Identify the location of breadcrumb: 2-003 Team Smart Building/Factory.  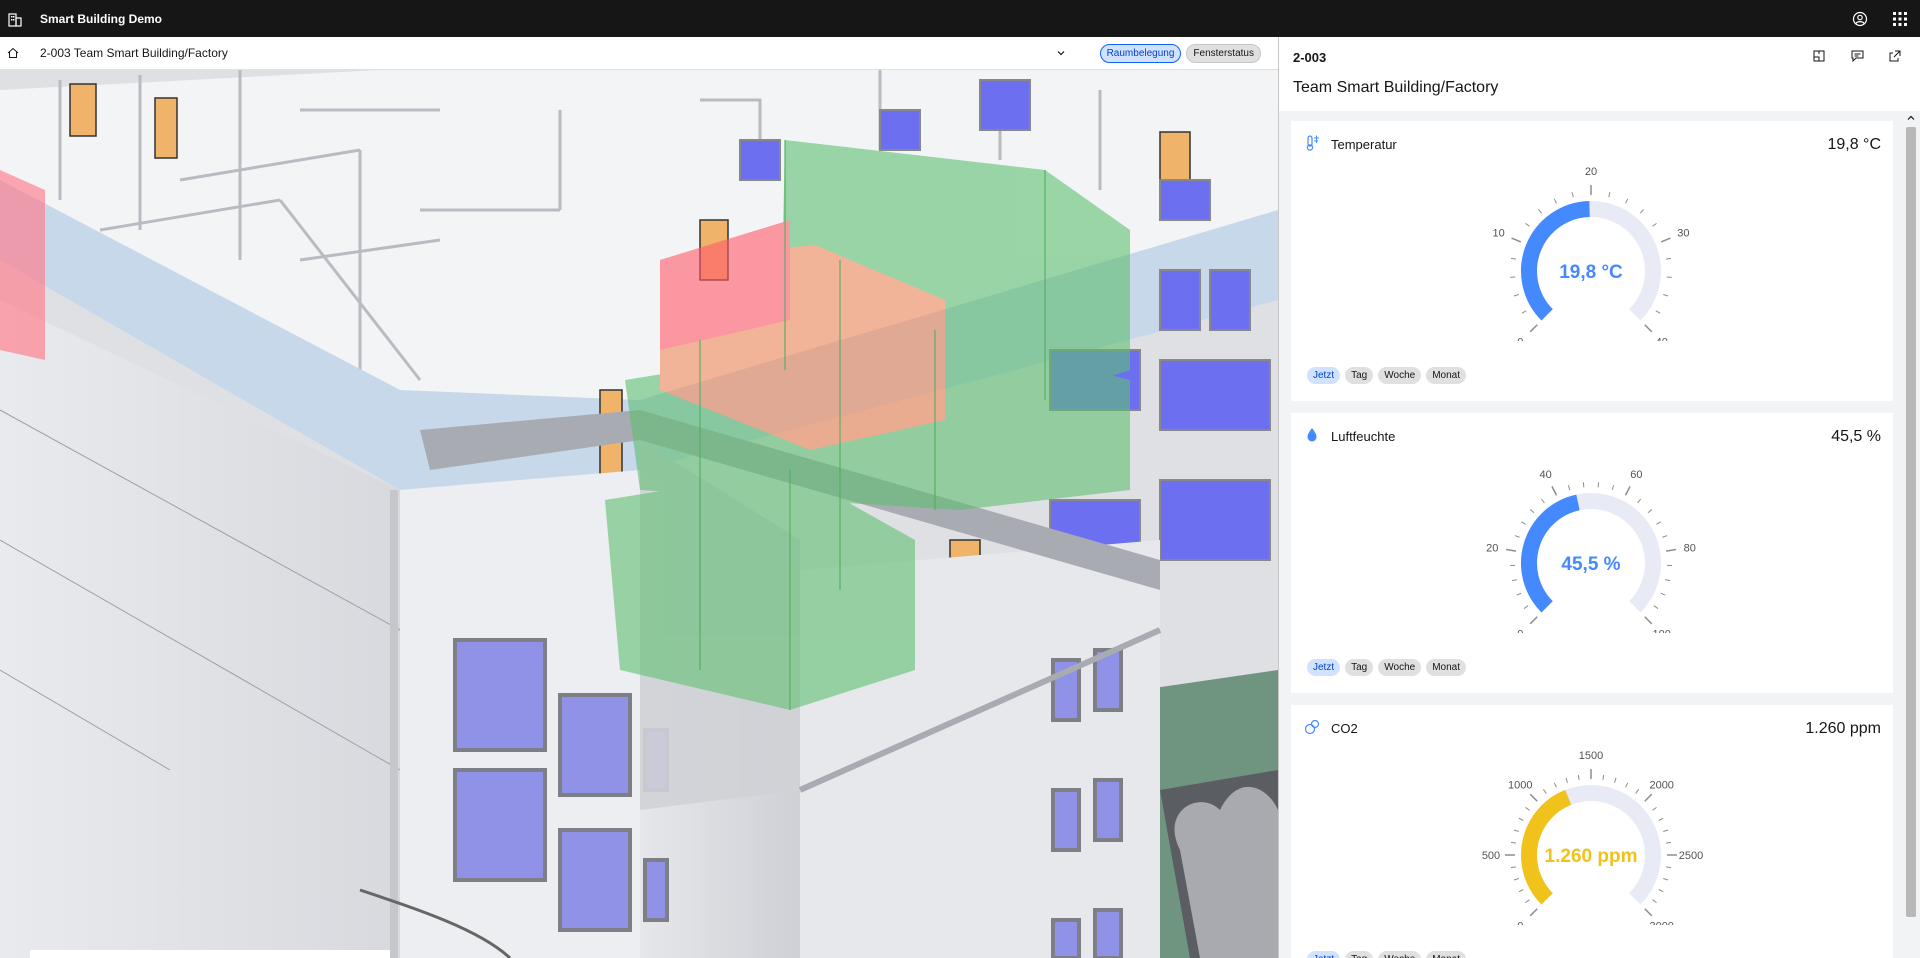
(134, 53).